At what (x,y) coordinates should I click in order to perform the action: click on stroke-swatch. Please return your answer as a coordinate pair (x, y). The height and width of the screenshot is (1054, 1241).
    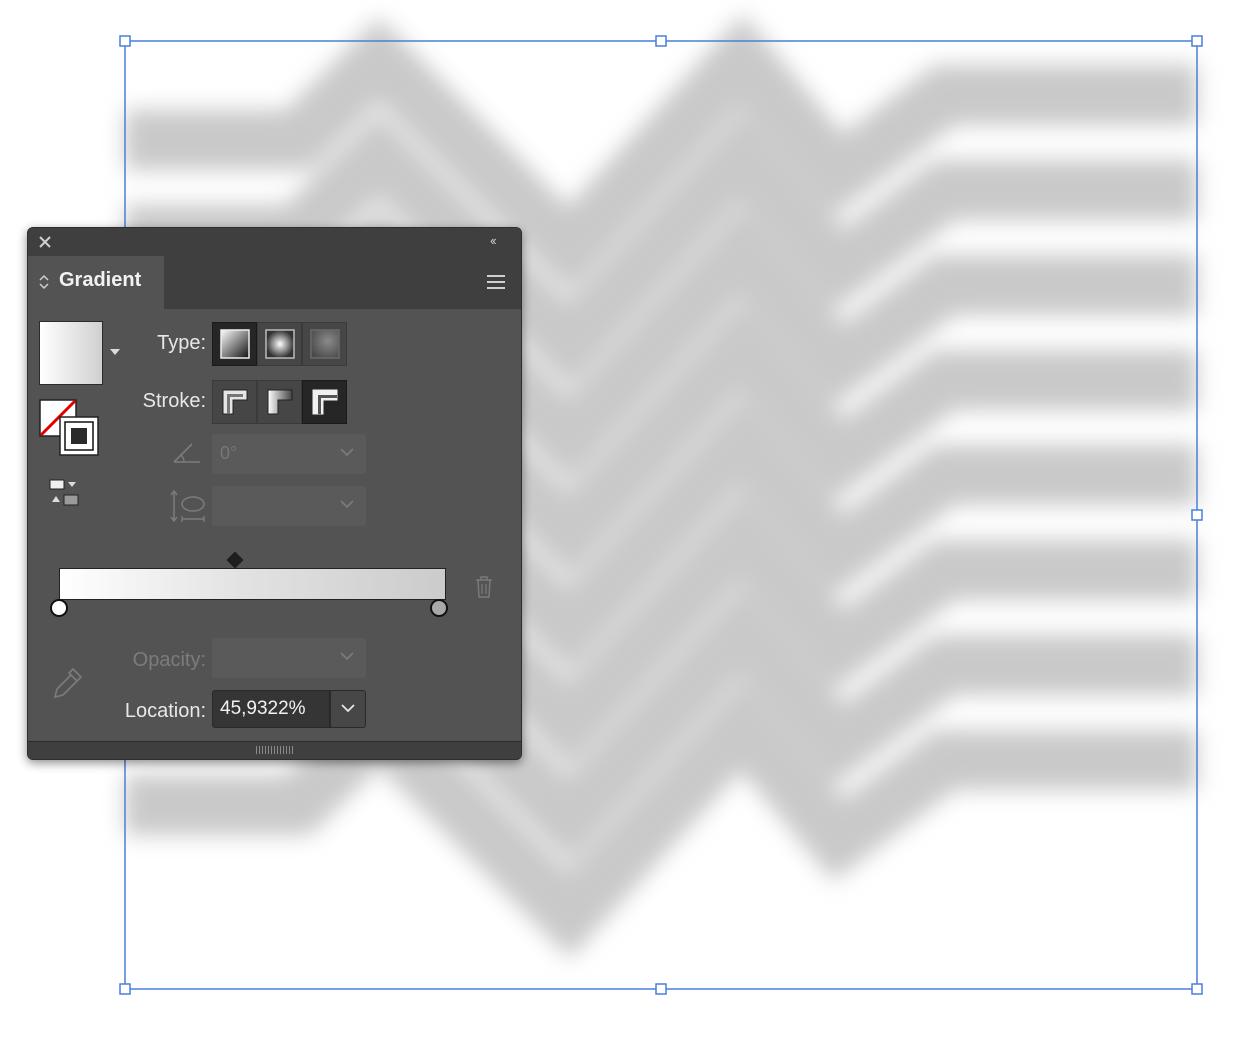
    Looking at the image, I should click on (79, 436).